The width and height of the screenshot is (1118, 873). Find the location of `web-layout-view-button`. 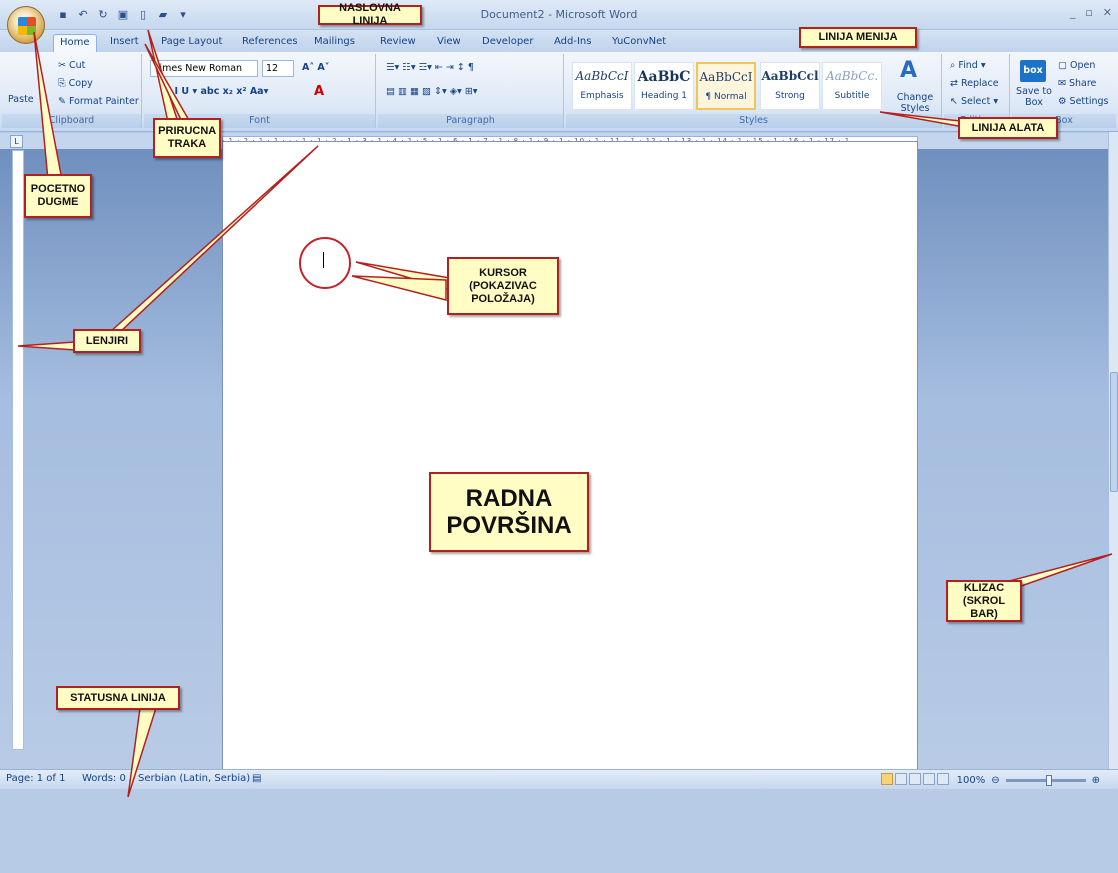

web-layout-view-button is located at coordinates (914, 779).